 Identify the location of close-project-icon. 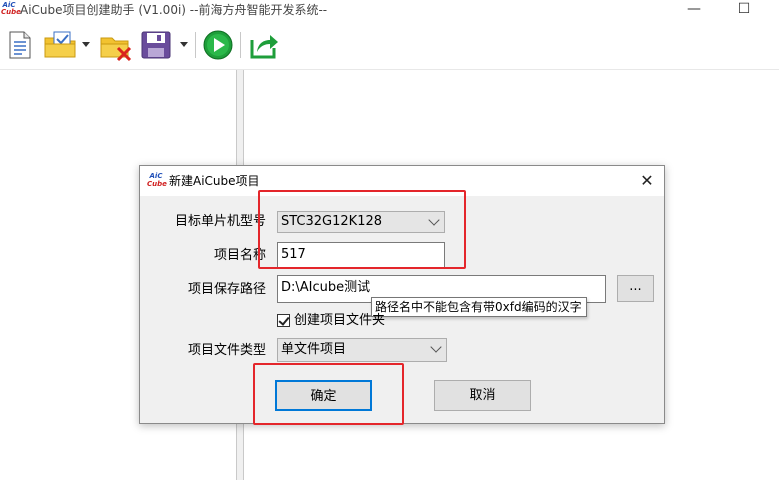
(116, 49).